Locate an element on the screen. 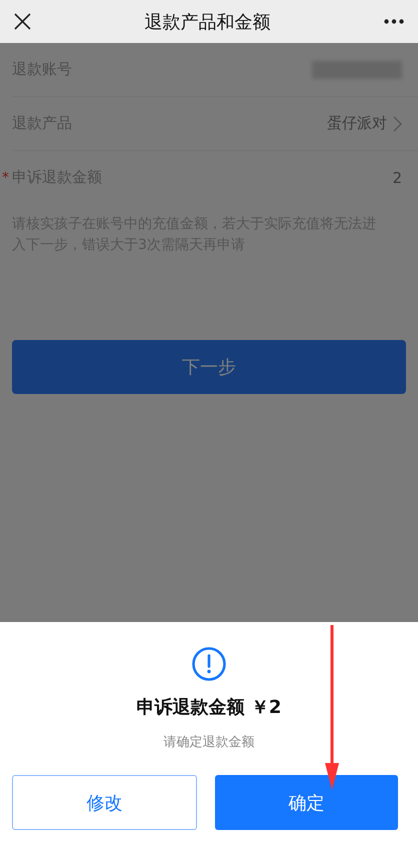 Image resolution: width=418 pixels, height=853 pixels. chevron-icon is located at coordinates (397, 124).